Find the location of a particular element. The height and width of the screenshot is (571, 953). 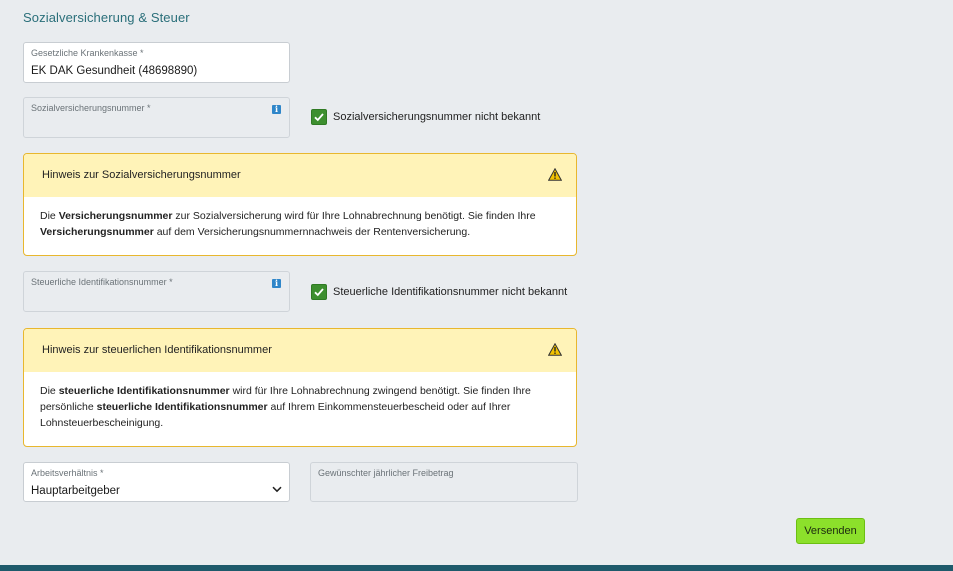

steuerid-label: Steuerliche Identifikationsnummer * is located at coordinates (102, 282).